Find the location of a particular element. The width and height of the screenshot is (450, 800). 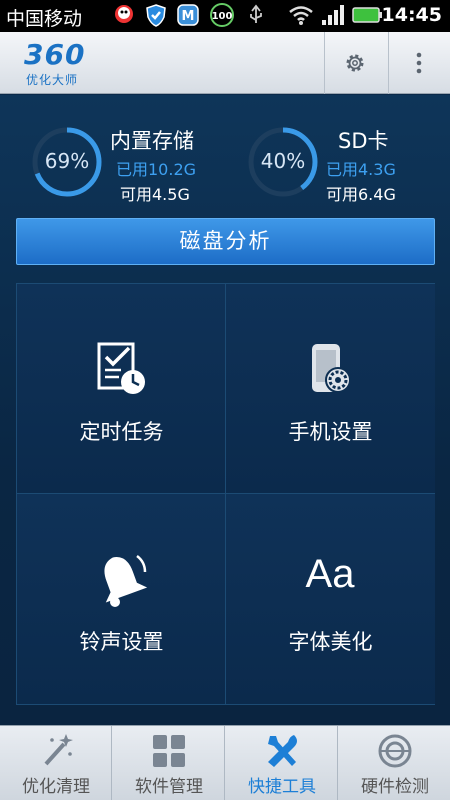

tool-label: 铃声设置 is located at coordinates (121, 642).